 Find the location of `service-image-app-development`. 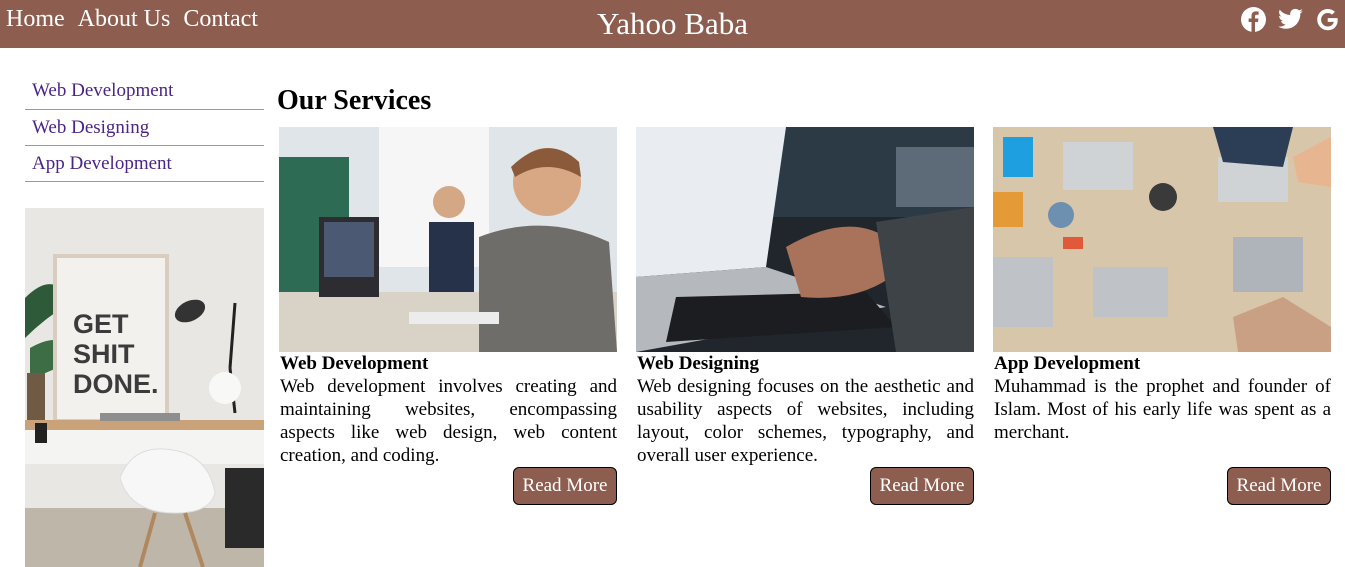

service-image-app-development is located at coordinates (1162, 239).